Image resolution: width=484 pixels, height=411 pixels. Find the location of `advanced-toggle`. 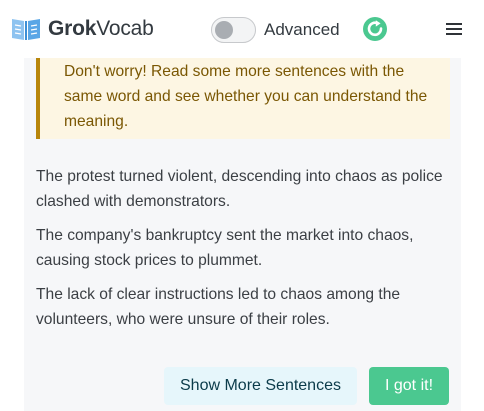

advanced-toggle is located at coordinates (233, 30).